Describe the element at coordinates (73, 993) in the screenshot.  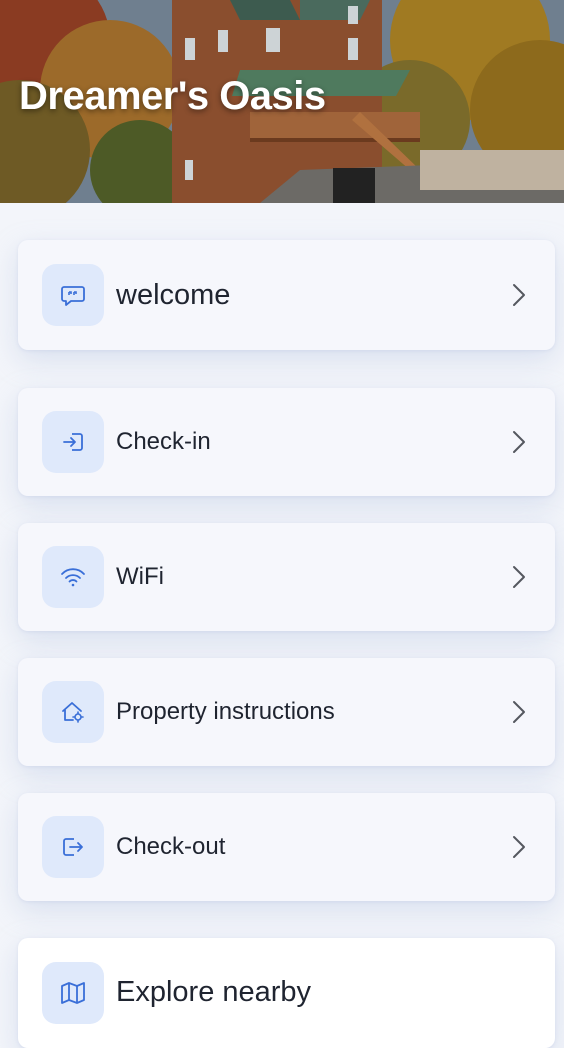
I see `map-icon` at that location.